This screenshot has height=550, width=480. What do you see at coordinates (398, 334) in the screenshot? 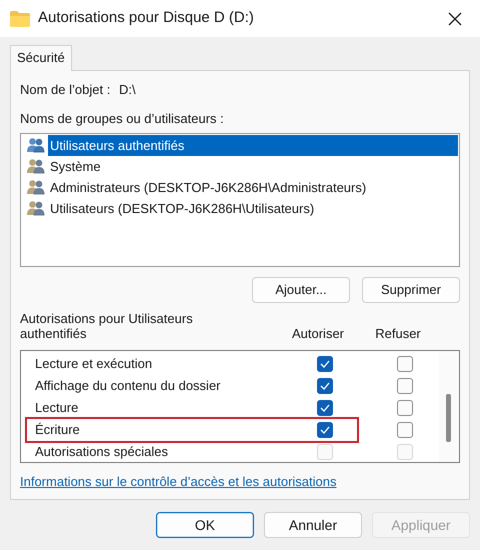
I see `column-header: Refuser` at bounding box center [398, 334].